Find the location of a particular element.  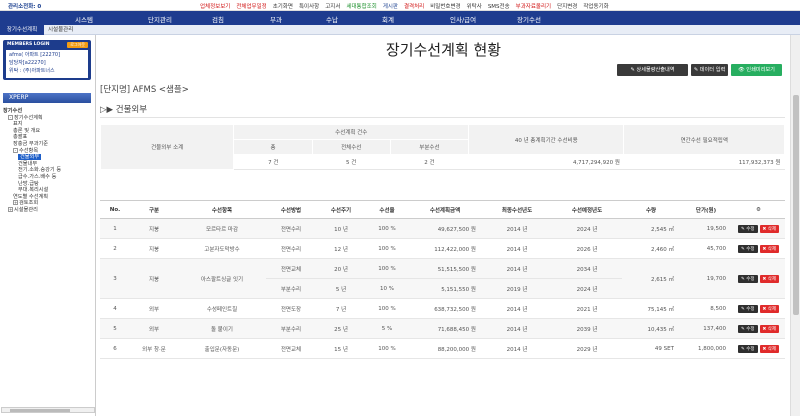

row-unit-price: 1,800,000 is located at coordinates (706, 348).